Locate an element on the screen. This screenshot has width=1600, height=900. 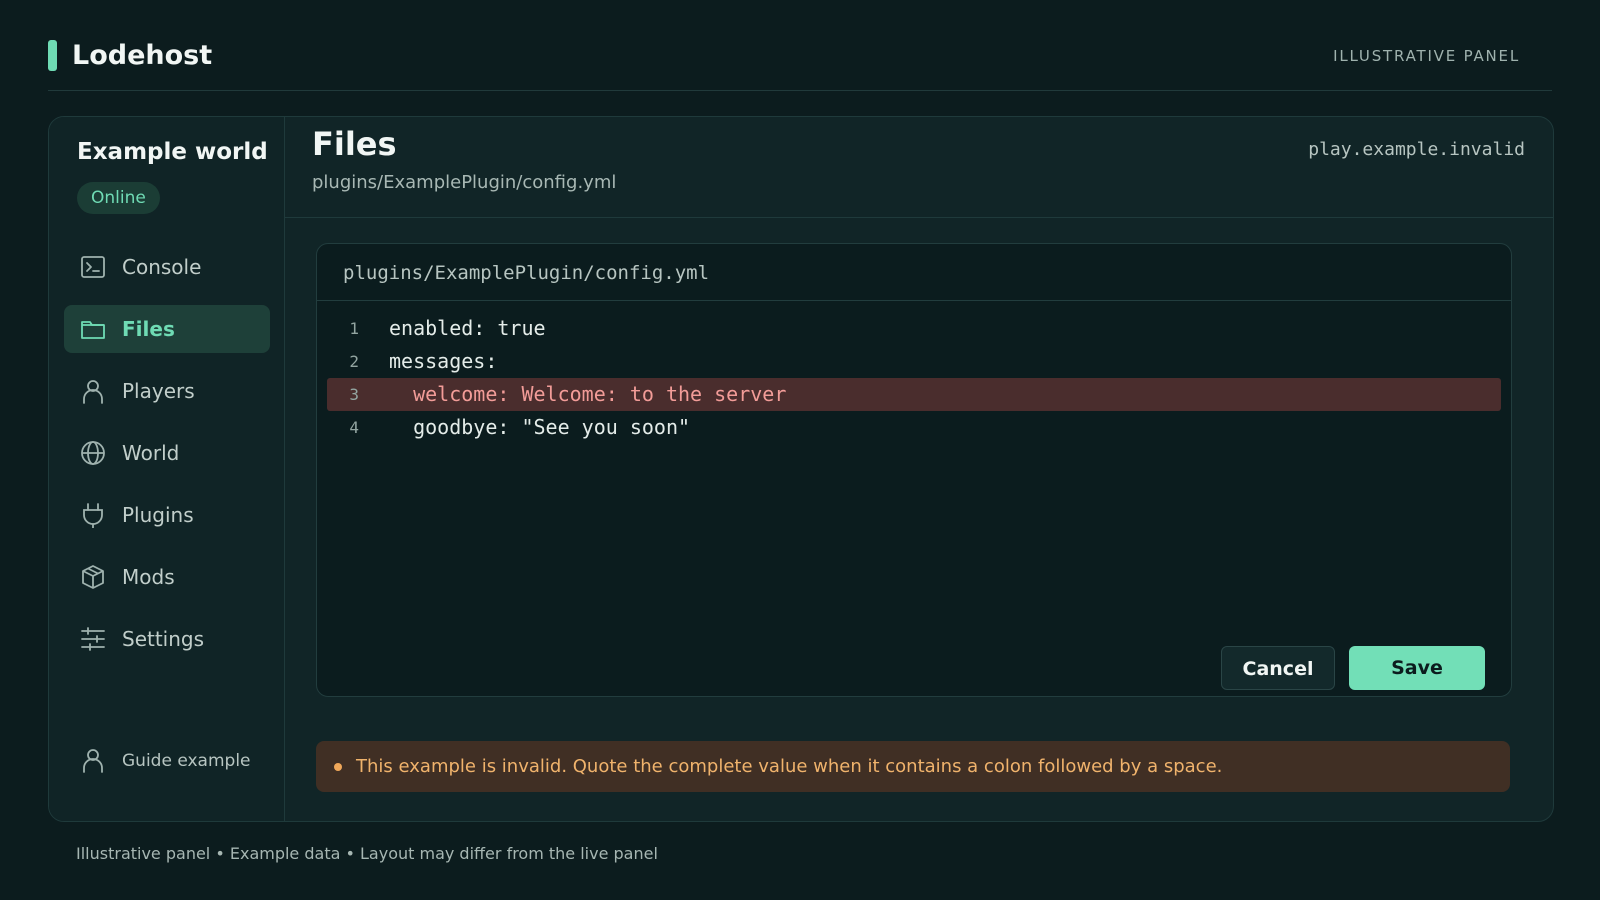
panel-tag: ILLUSTRATIVE PANEL is located at coordinates (1426, 56).